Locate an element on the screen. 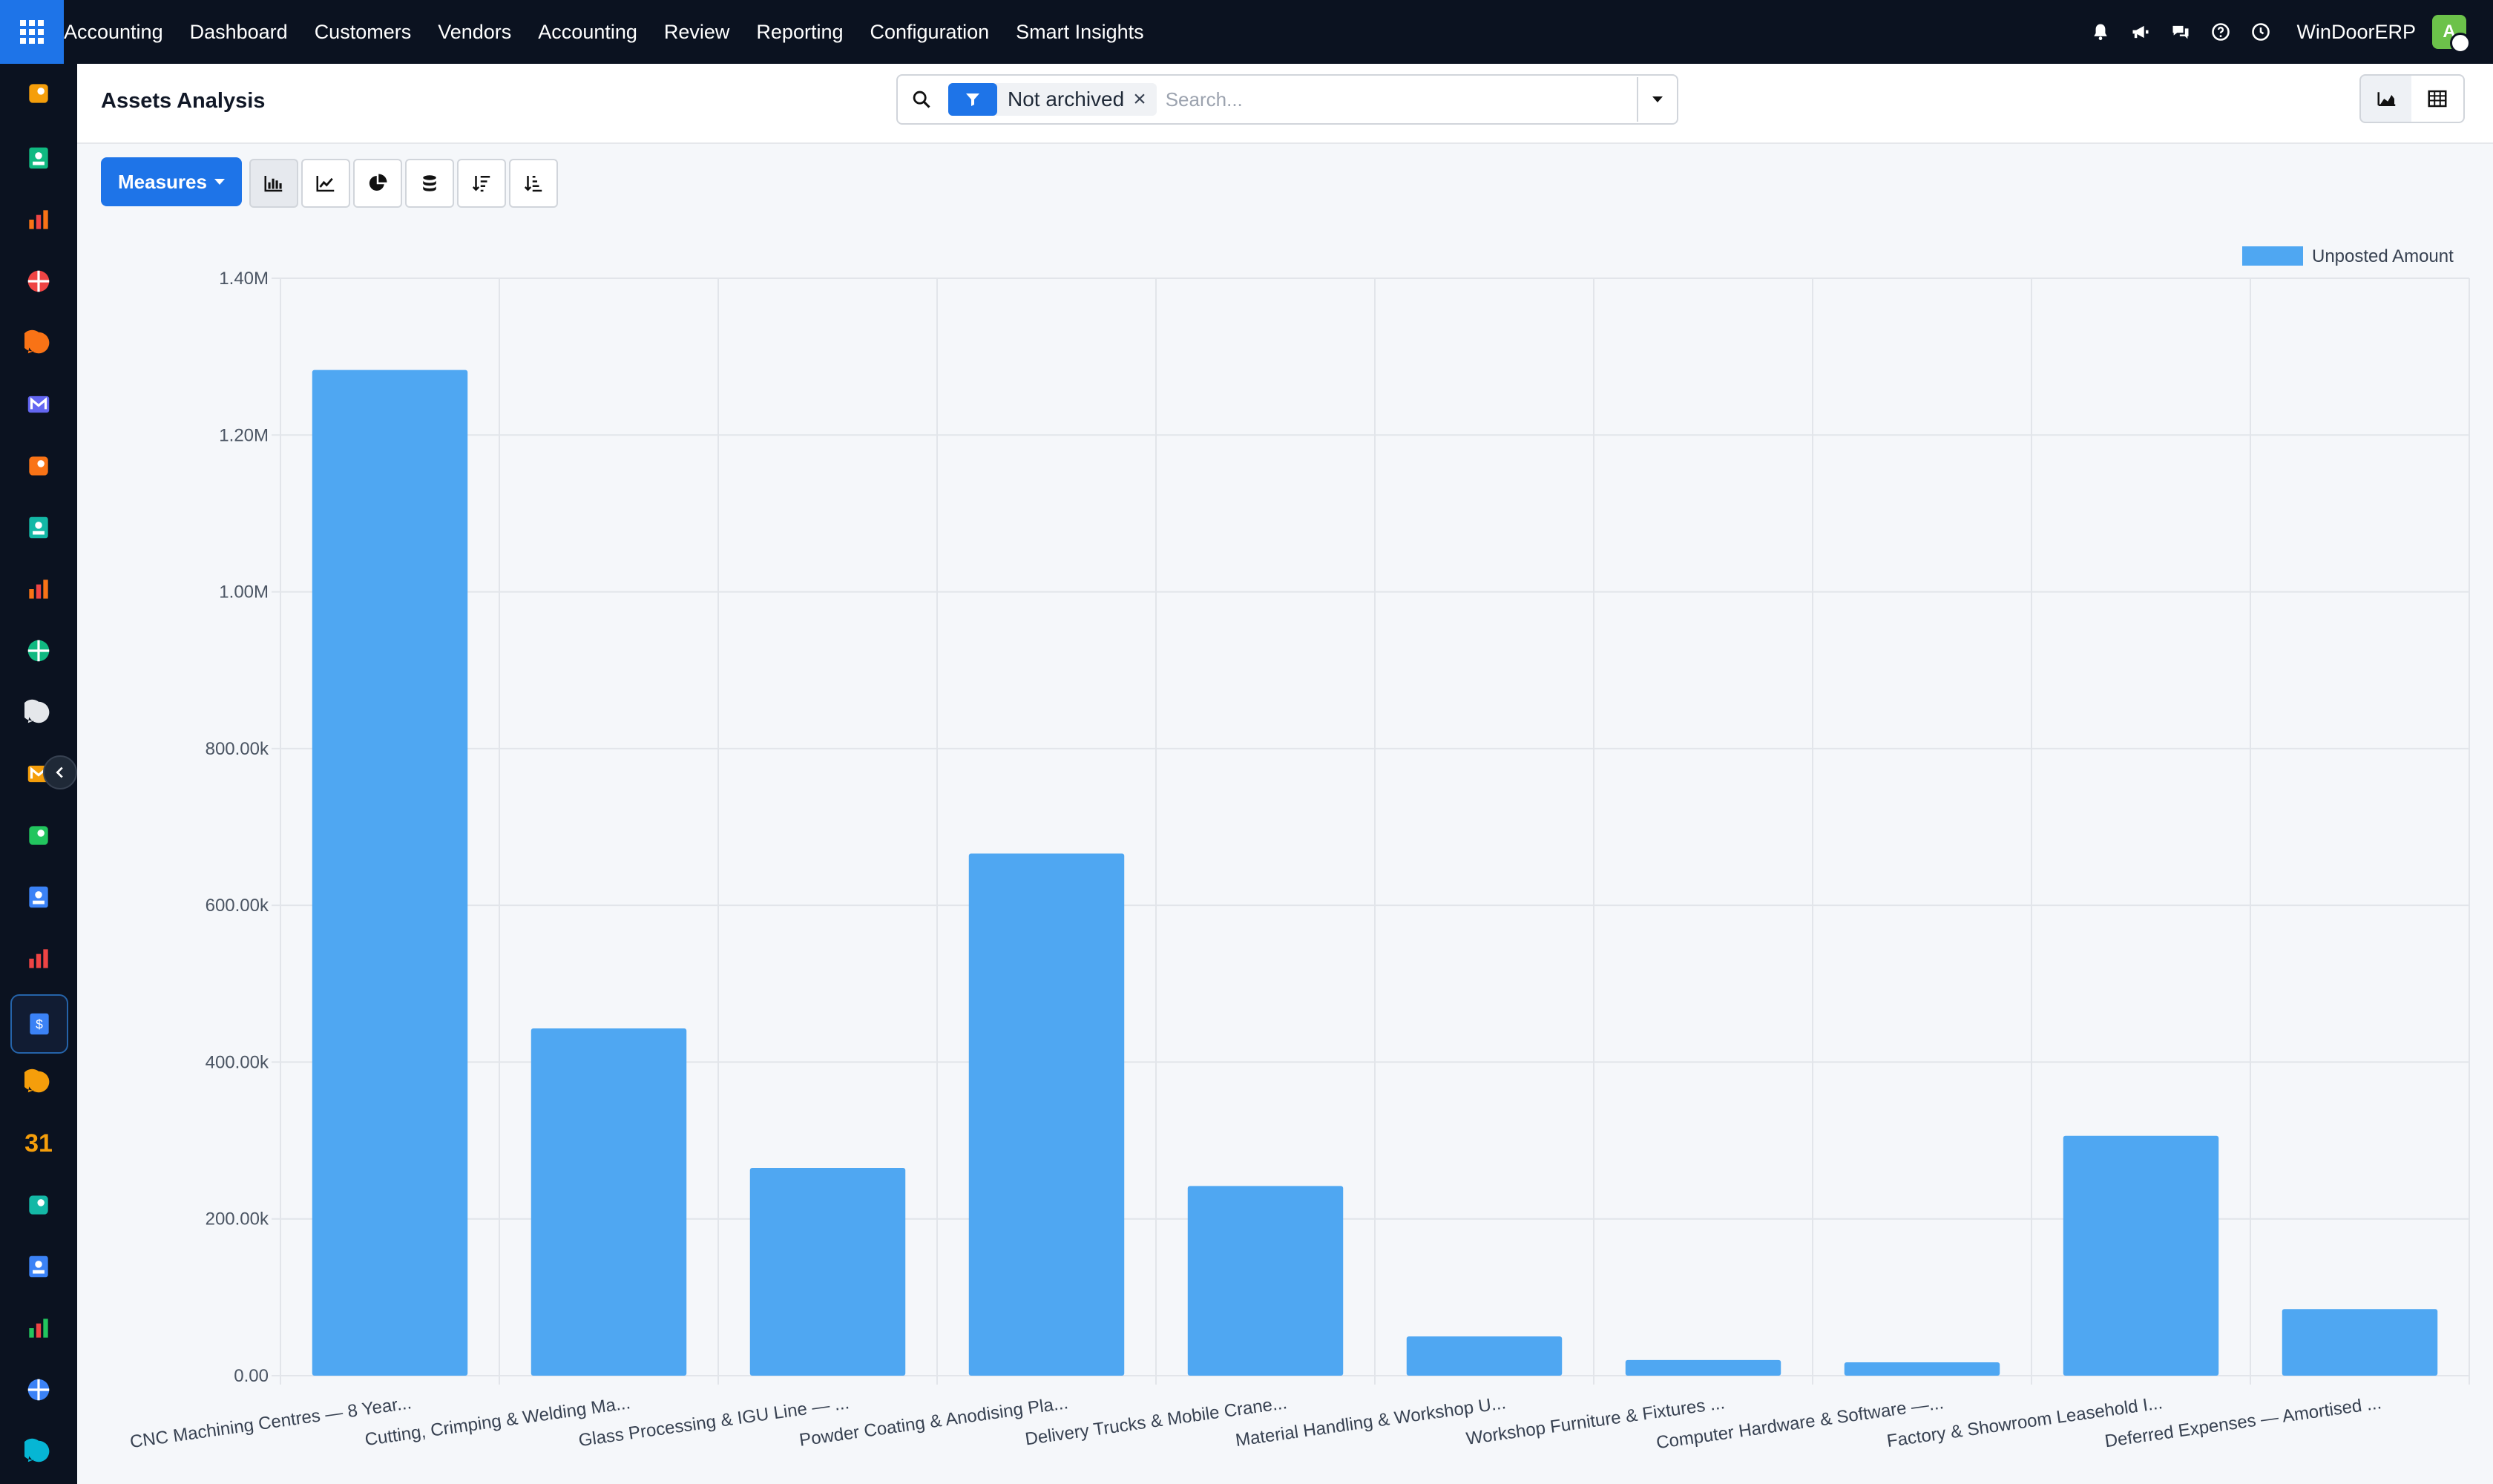 This screenshot has height=1484, width=2493. stacked-icon is located at coordinates (429, 183).